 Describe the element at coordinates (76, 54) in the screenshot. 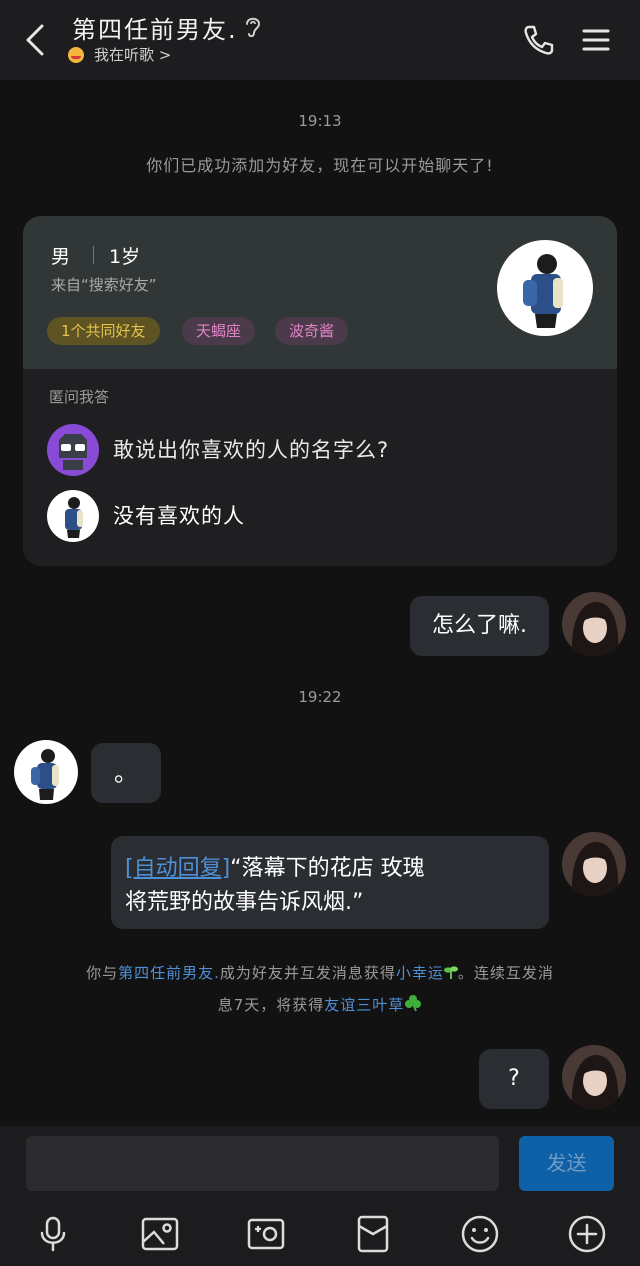

I see `smile-emoji-icon` at that location.